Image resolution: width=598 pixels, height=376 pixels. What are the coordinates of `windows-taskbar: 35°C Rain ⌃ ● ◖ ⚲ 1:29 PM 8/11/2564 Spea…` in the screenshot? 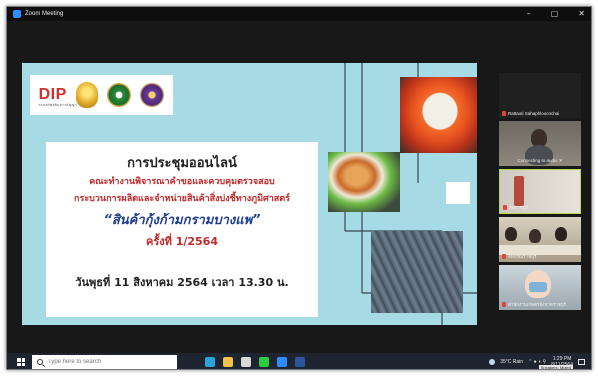 It's located at (299, 361).